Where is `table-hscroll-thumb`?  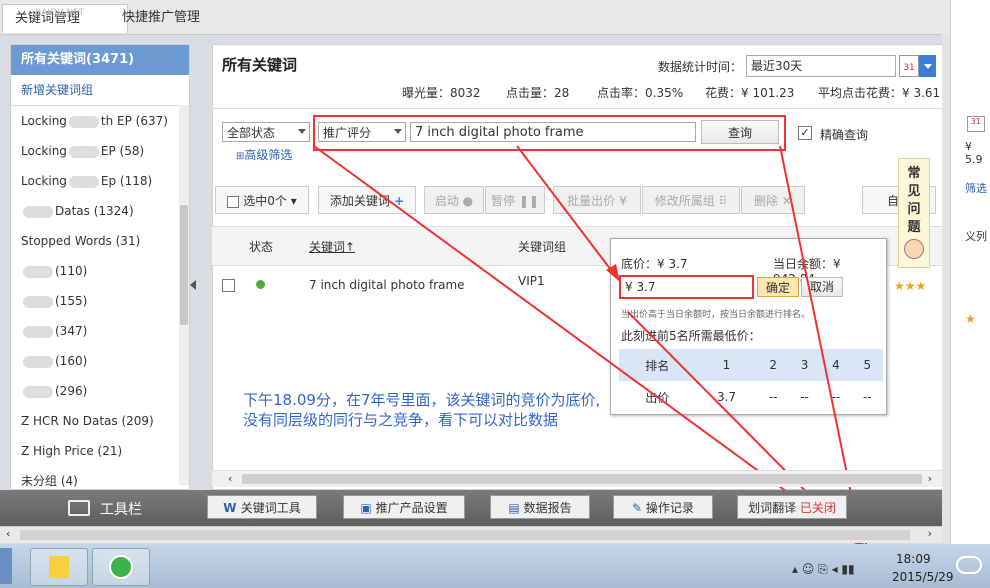
table-hscroll-thumb is located at coordinates (582, 479).